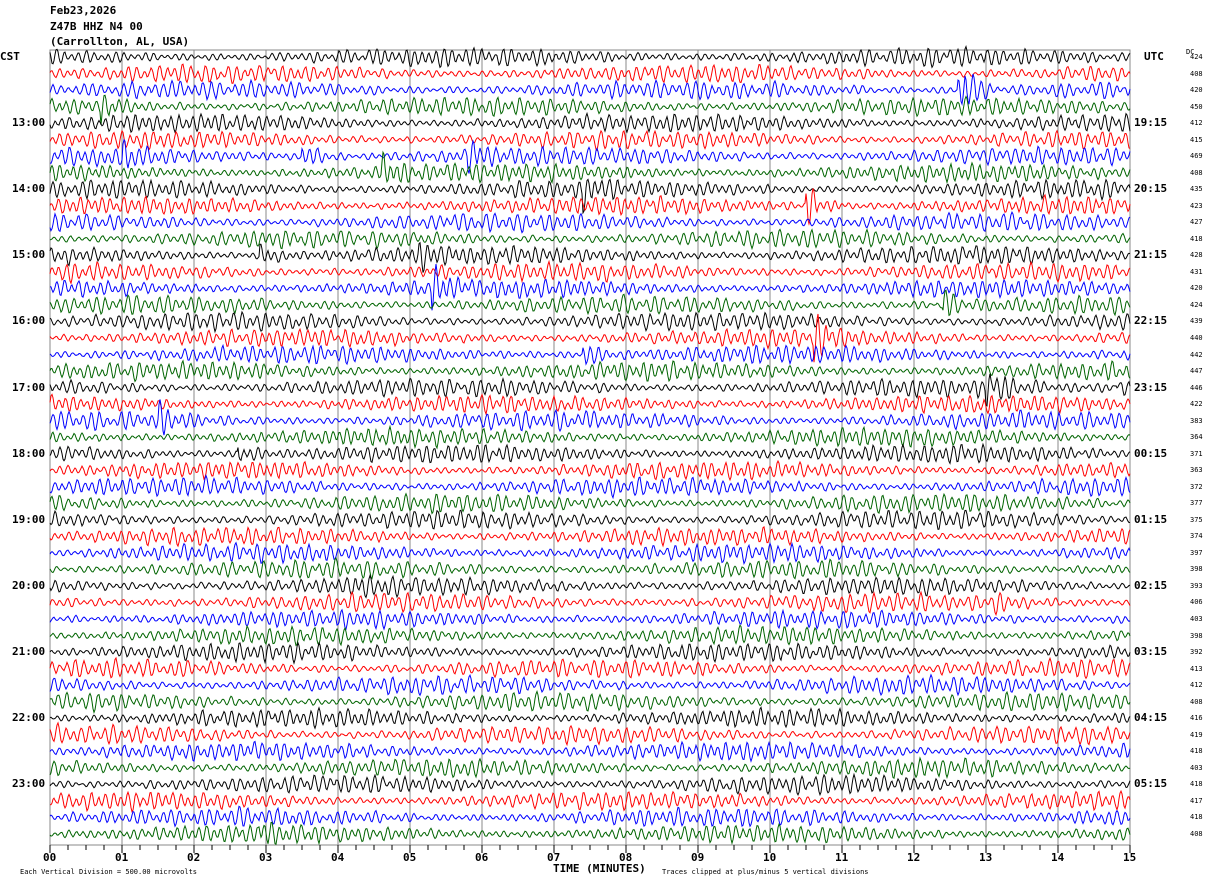  Describe the element at coordinates (1196, 519) in the screenshot. I see `dc-value: 375` at that location.